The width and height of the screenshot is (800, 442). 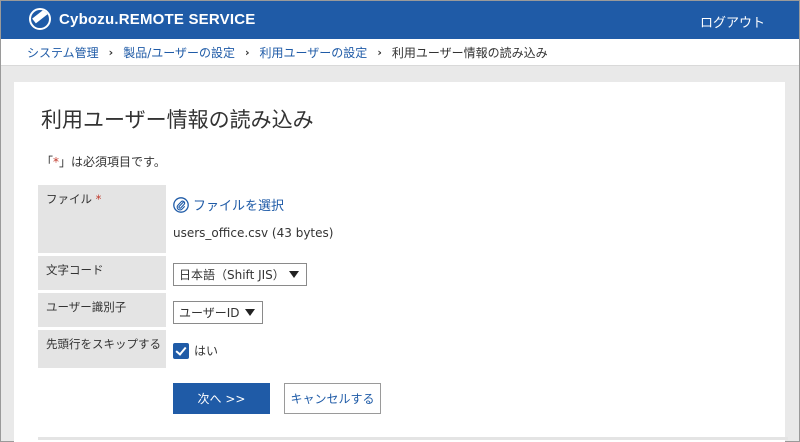 What do you see at coordinates (206, 350) in the screenshot?
I see `skip-header-option-label: はい` at bounding box center [206, 350].